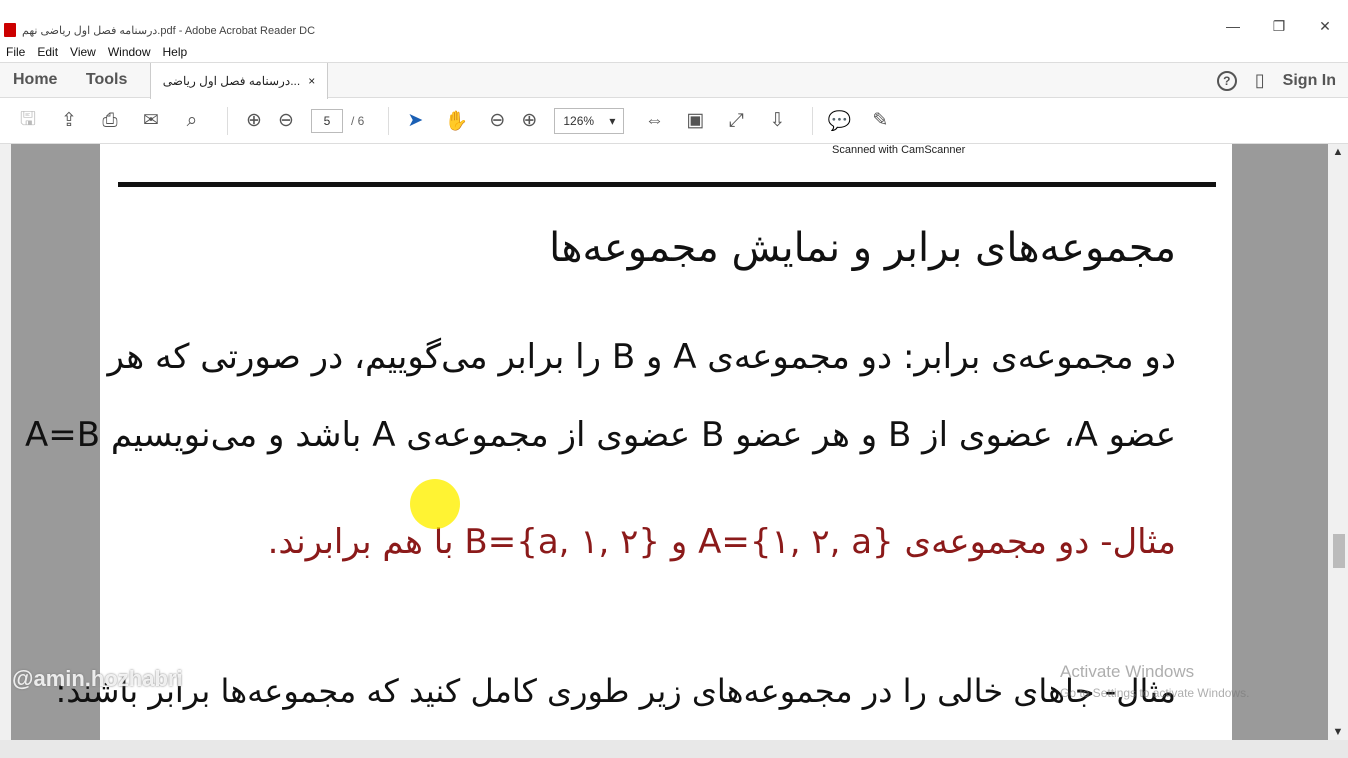 This screenshot has height=758, width=1348. Describe the element at coordinates (5, 442) in the screenshot. I see `left-panel-toggle` at that location.